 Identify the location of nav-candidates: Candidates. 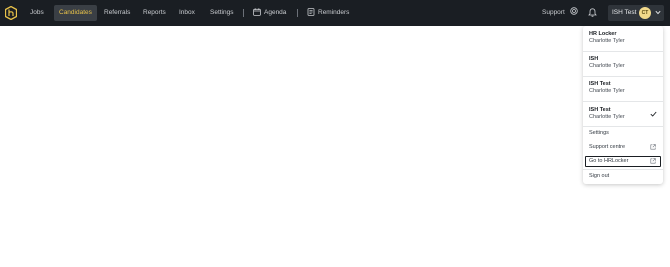
(75, 13).